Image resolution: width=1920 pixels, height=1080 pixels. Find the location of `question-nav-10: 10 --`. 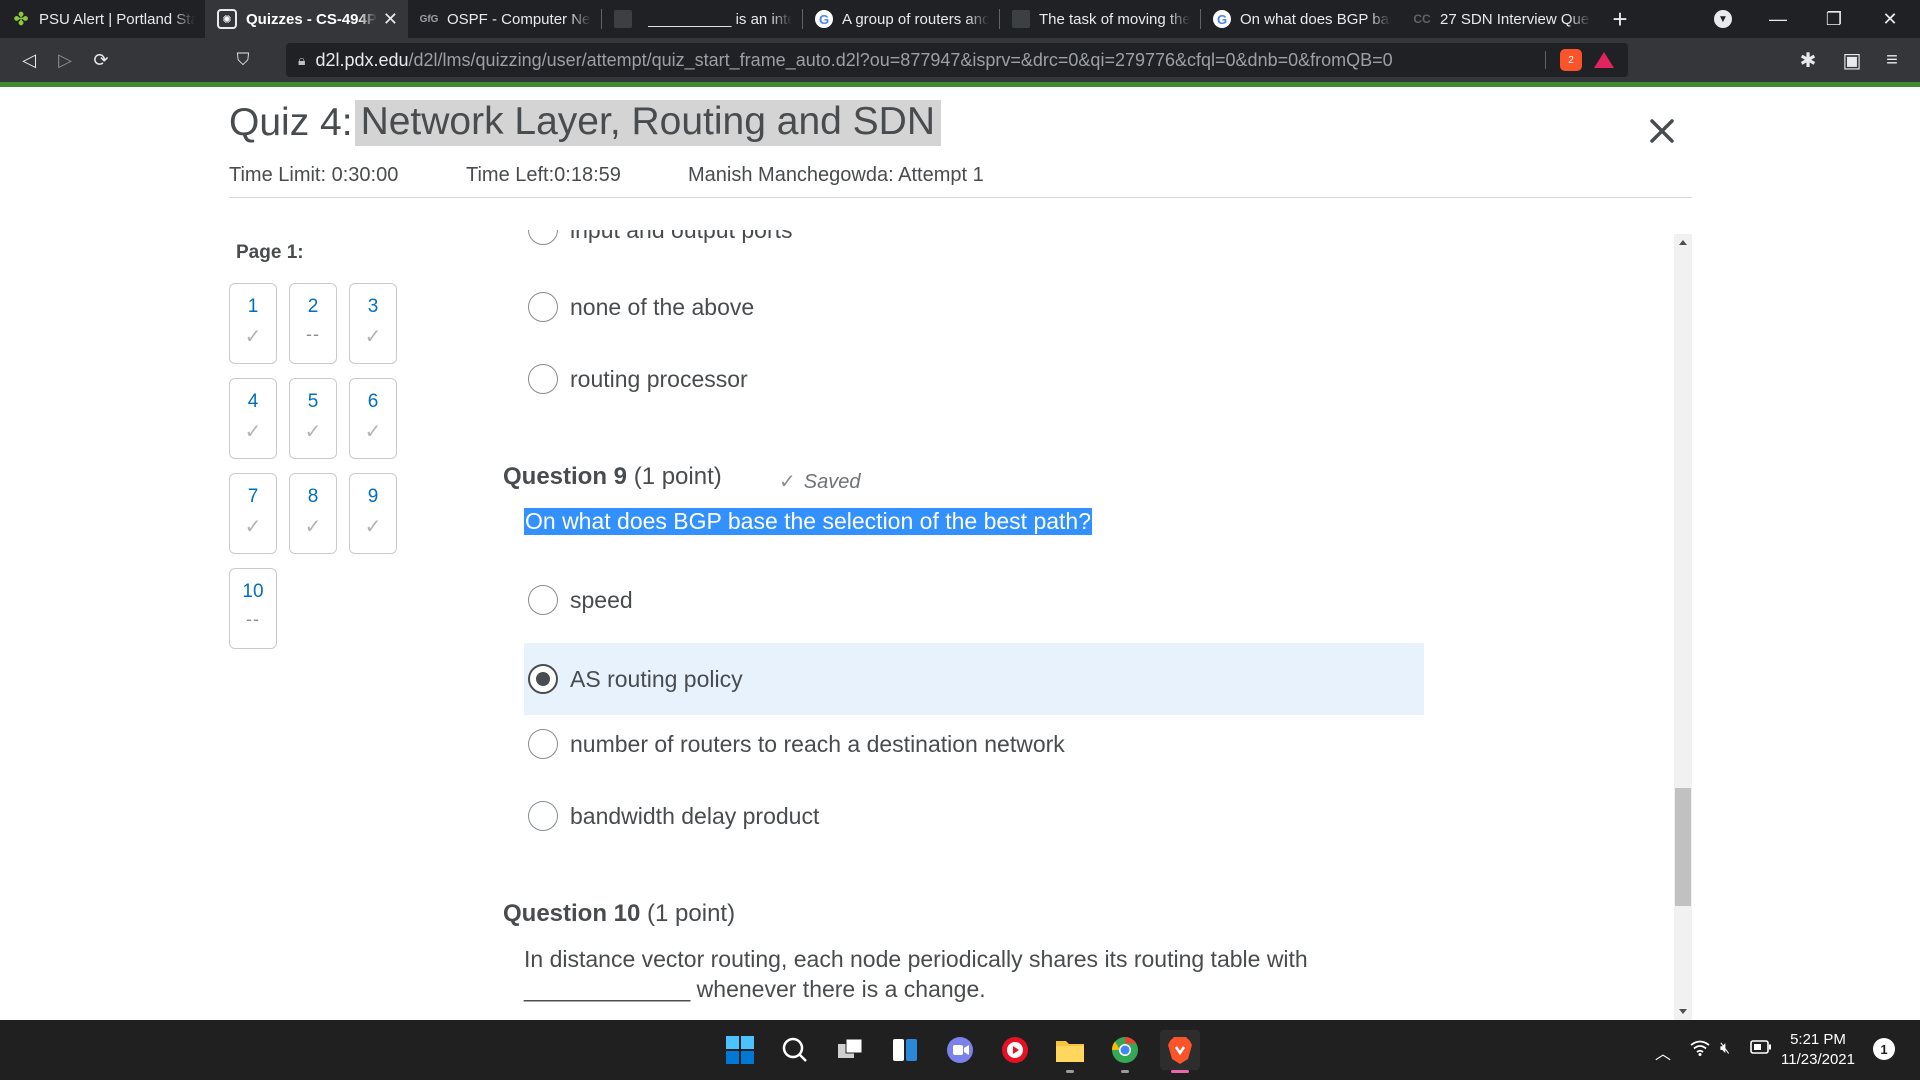

question-nav-10: 10 -- is located at coordinates (253, 608).